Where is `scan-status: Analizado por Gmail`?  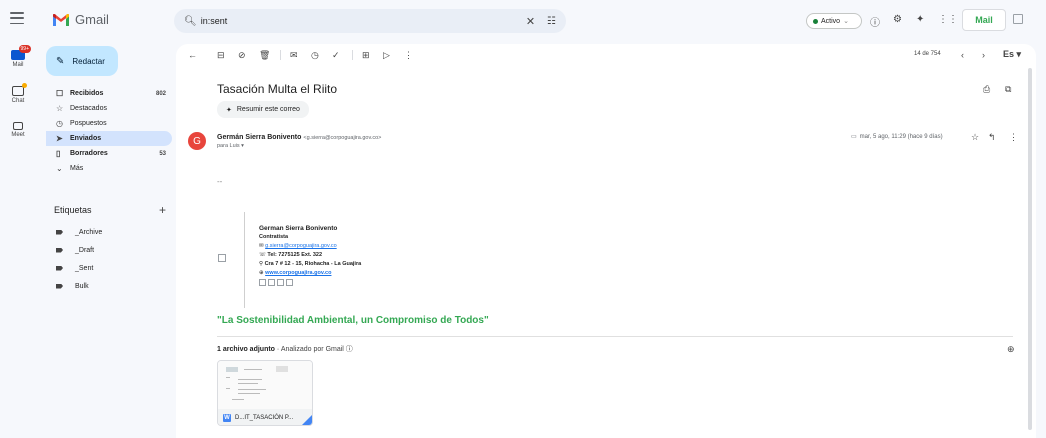
scan-status: Analizado por Gmail is located at coordinates (312, 349).